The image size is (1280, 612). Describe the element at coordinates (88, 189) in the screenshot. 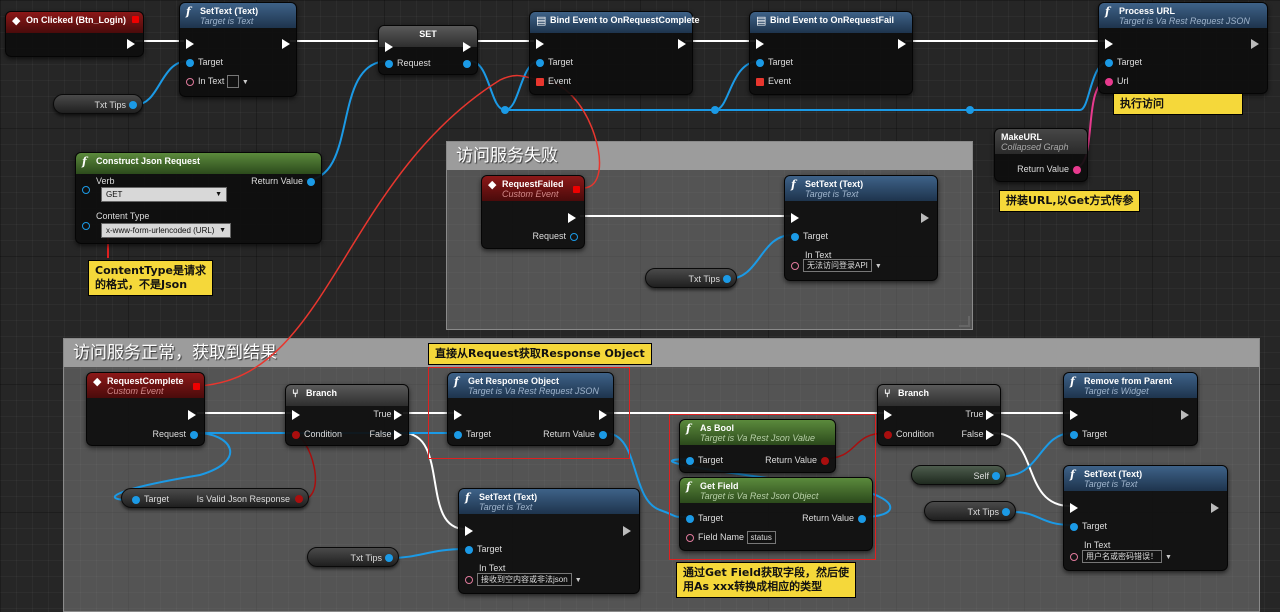

I see `verb-pin` at that location.